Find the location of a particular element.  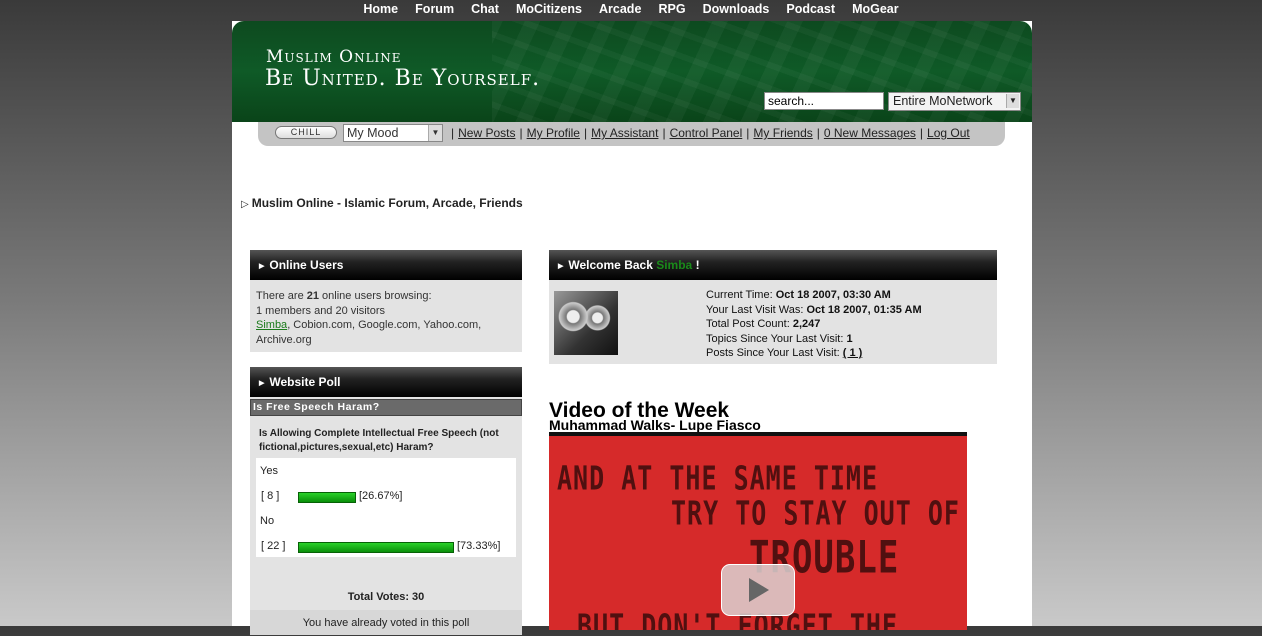

poll-option-percent: [26.67%] is located at coordinates (381, 496).